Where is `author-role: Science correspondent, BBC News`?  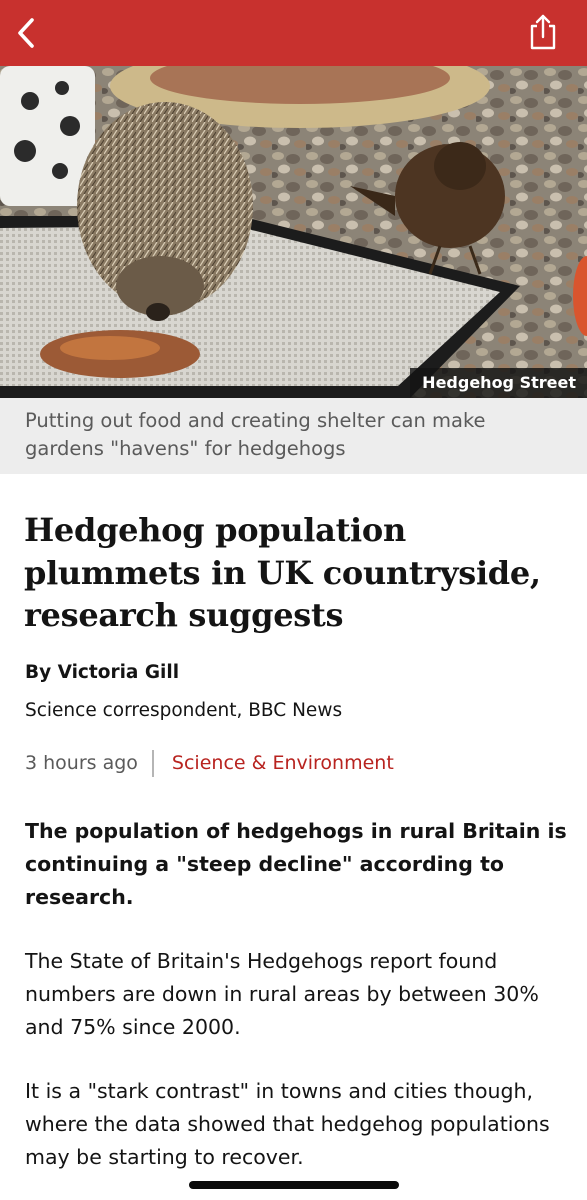
author-role: Science correspondent, BBC News is located at coordinates (184, 710).